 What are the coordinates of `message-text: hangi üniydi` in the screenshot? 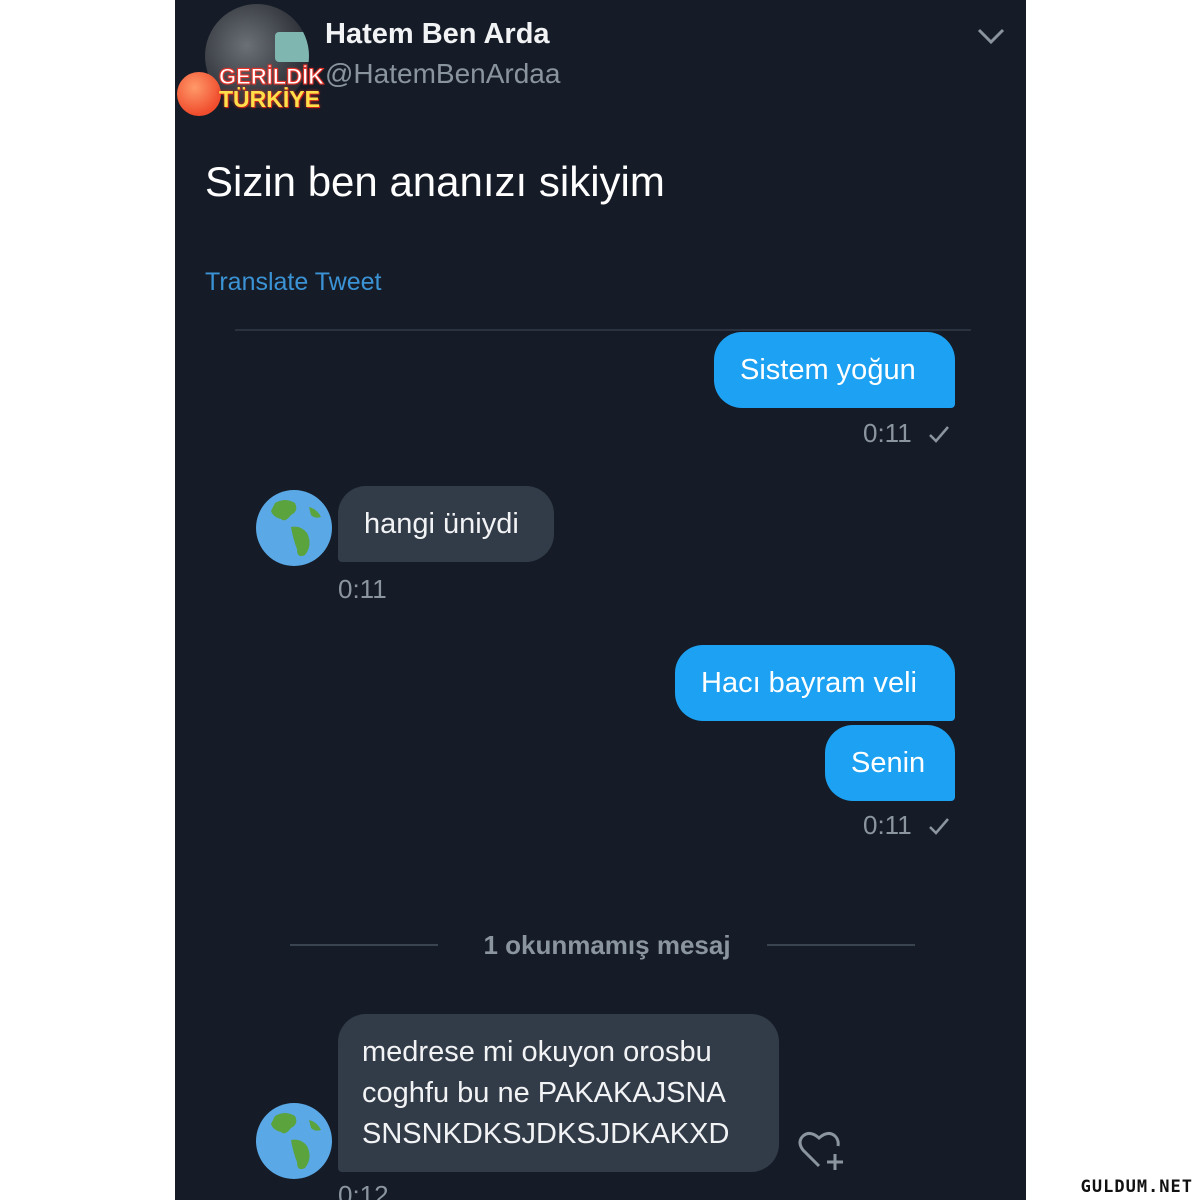 It's located at (441, 524).